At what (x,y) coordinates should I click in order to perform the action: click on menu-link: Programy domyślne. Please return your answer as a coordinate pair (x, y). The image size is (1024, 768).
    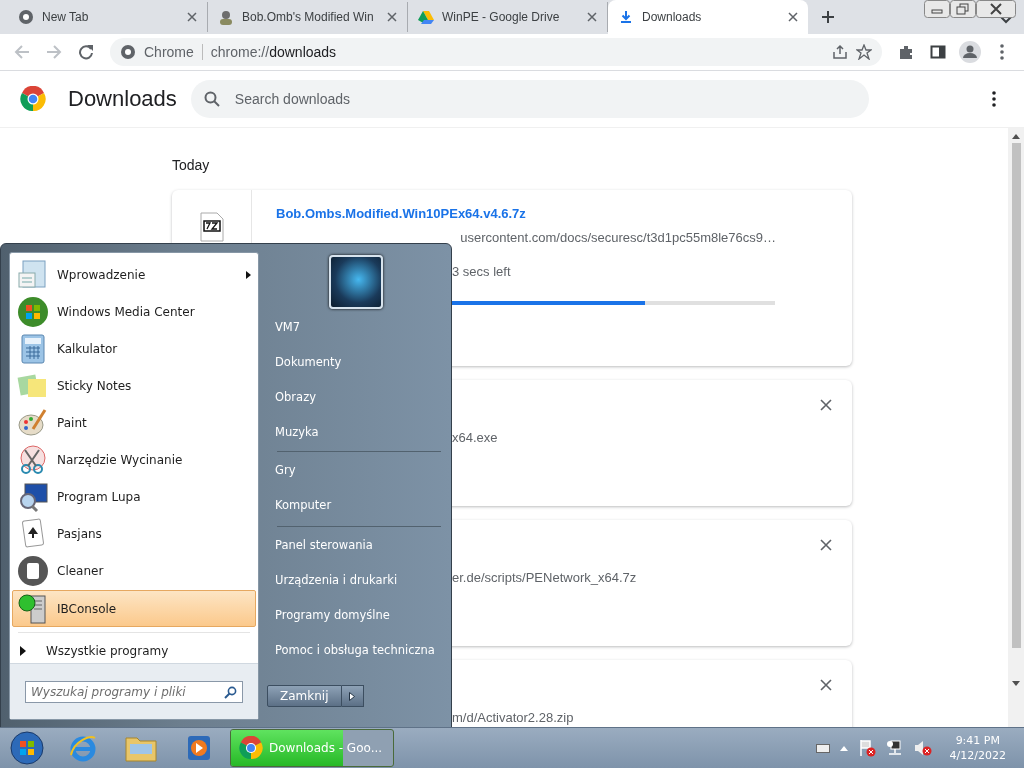
    Looking at the image, I should click on (354, 614).